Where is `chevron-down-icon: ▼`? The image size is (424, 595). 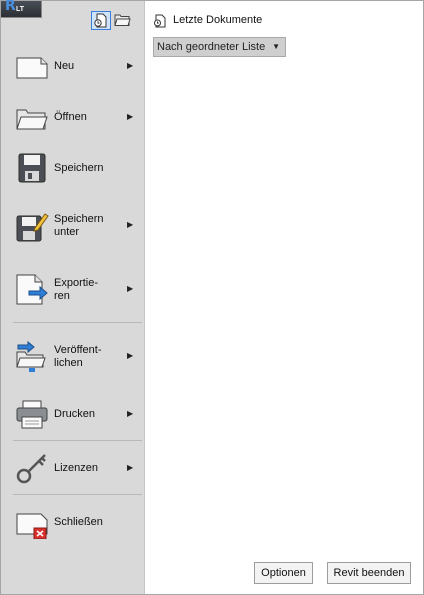
chevron-down-icon: ▼ is located at coordinates (276, 46).